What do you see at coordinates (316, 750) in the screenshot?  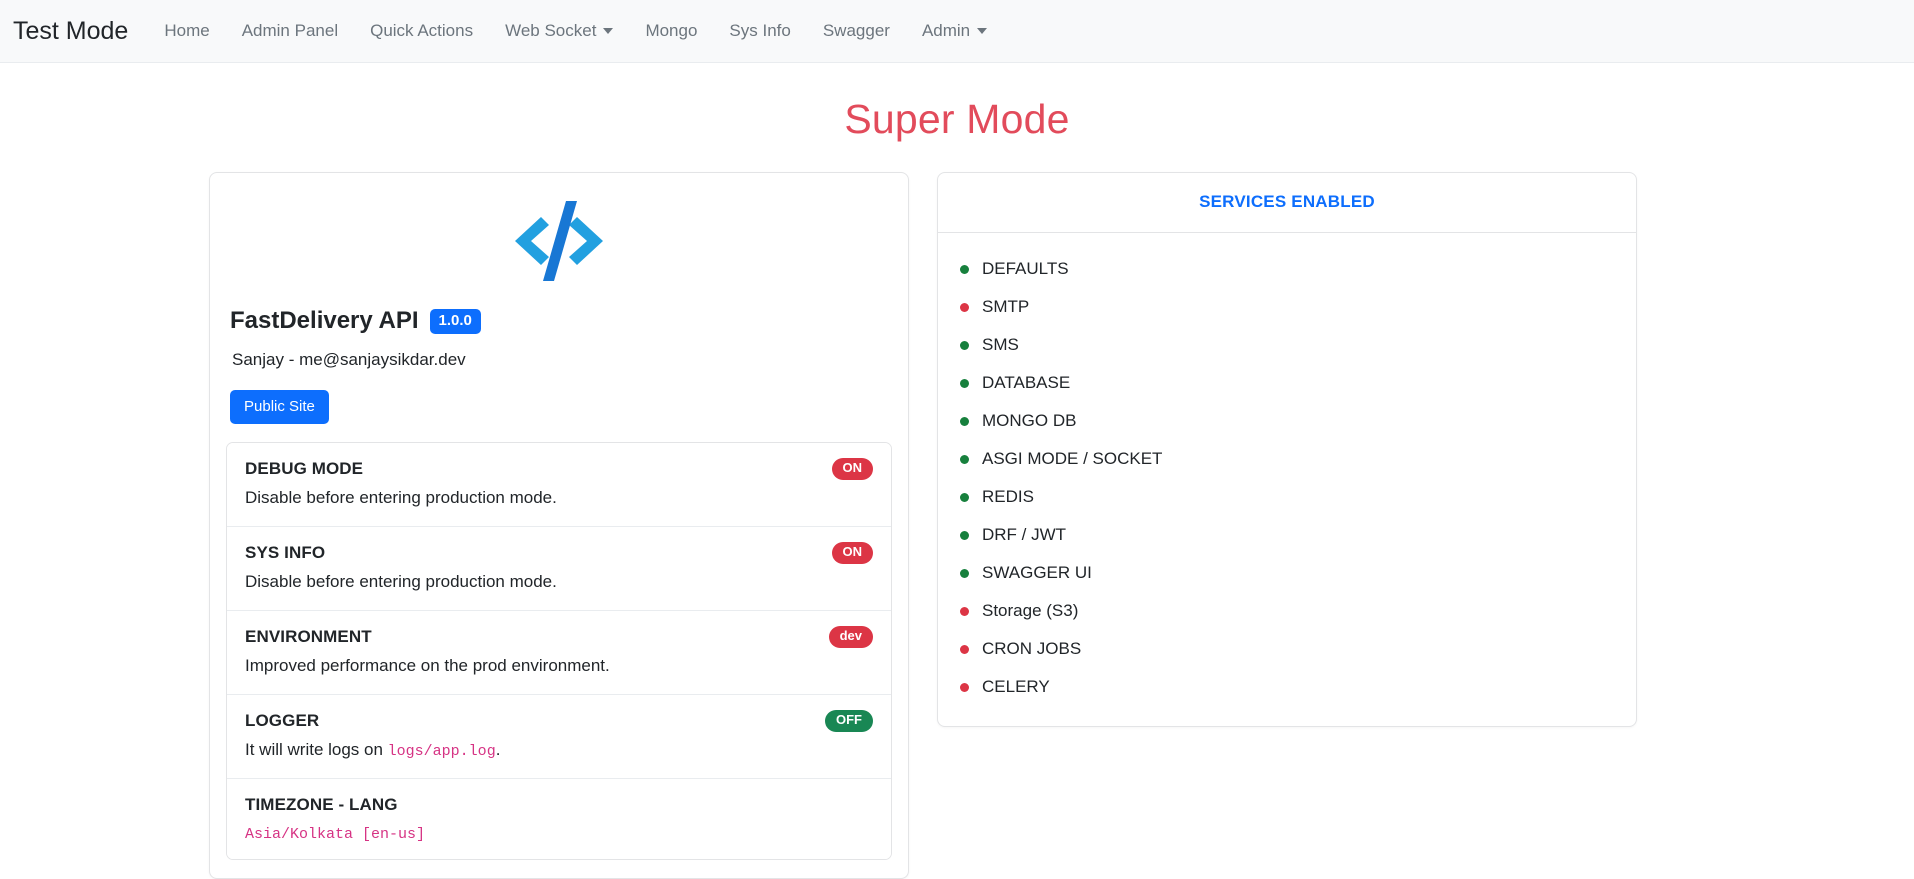 I see `setting-description-prefix: It will write logs on` at bounding box center [316, 750].